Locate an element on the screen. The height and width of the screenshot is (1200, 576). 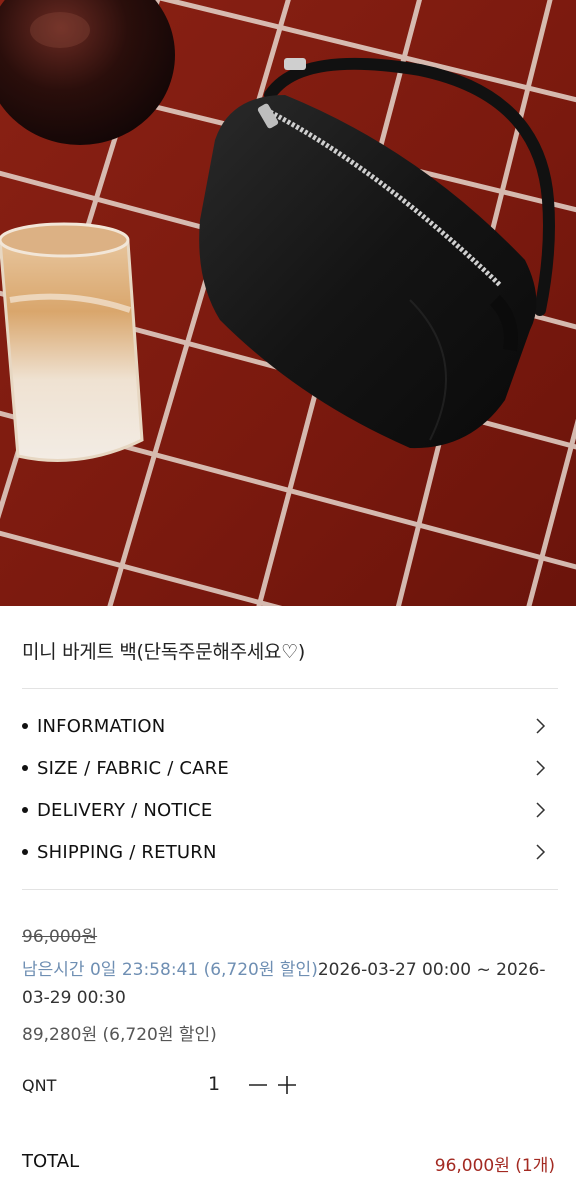
sale-price: 89,280원 (6,720원 할인) is located at coordinates (119, 1035).